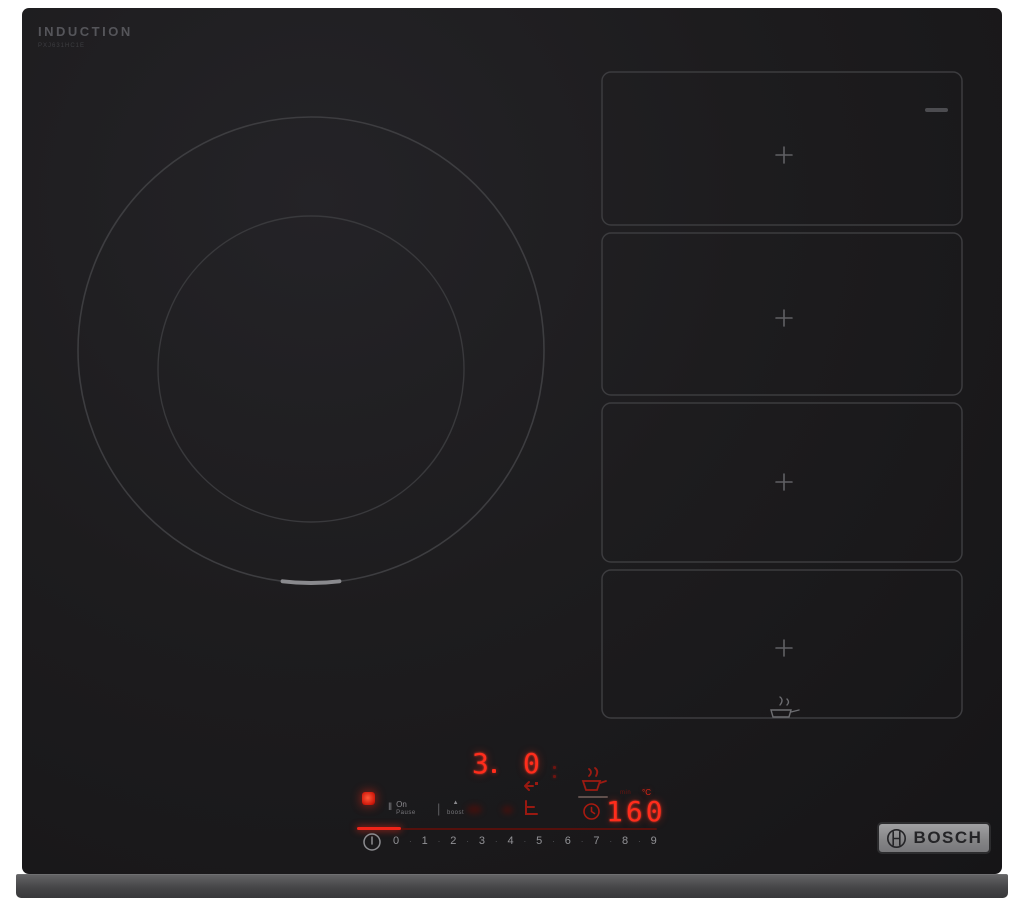  Describe the element at coordinates (531, 798) in the screenshot. I see `move-pan-icon` at that location.